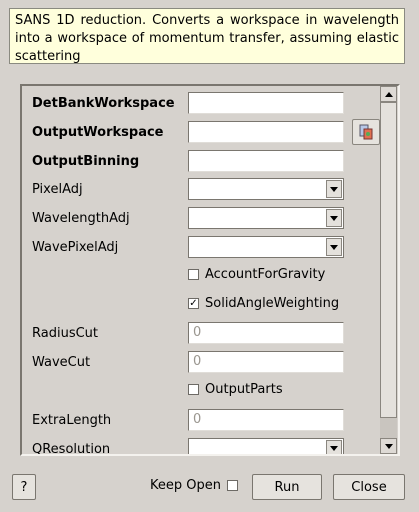 This screenshot has height=512, width=419. Describe the element at coordinates (287, 487) in the screenshot. I see `run-button: Run` at that location.